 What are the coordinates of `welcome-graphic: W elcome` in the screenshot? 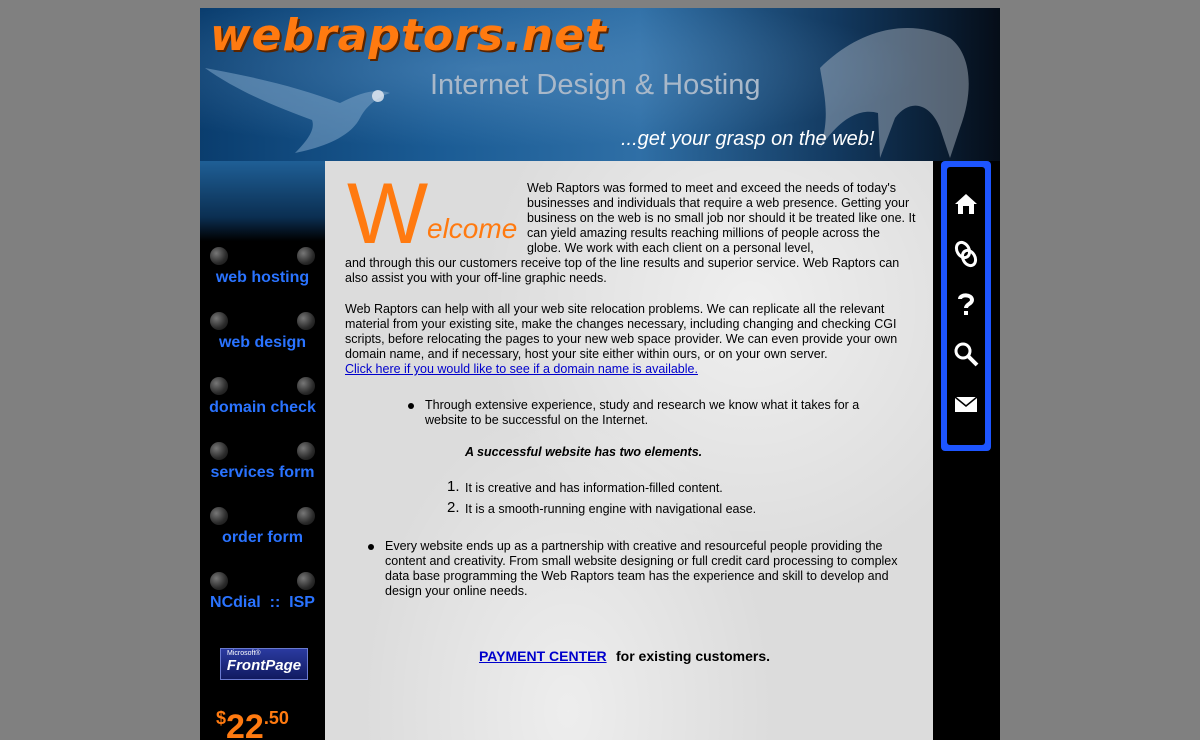 It's located at (435, 214).